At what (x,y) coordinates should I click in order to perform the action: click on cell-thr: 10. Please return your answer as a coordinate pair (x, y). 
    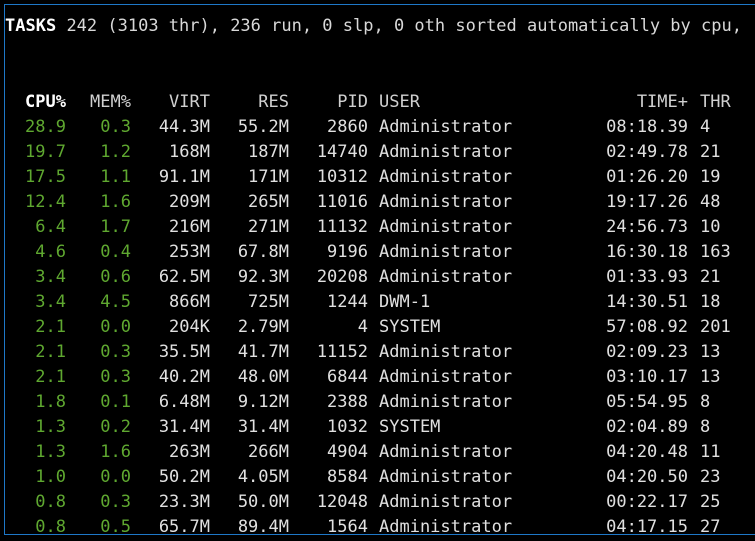
    Looking at the image, I should click on (710, 227).